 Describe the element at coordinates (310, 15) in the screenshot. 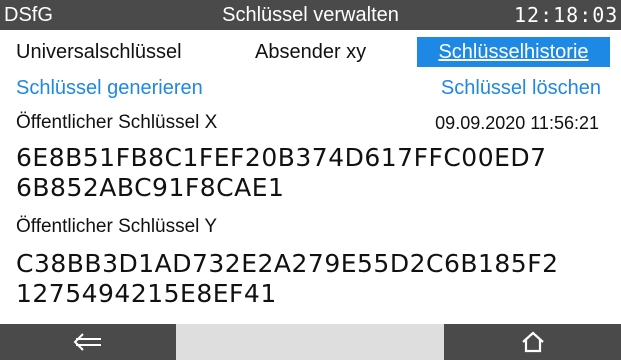

I see `title-bar: DSfG Schlüssel verwalten 12:18:03` at that location.